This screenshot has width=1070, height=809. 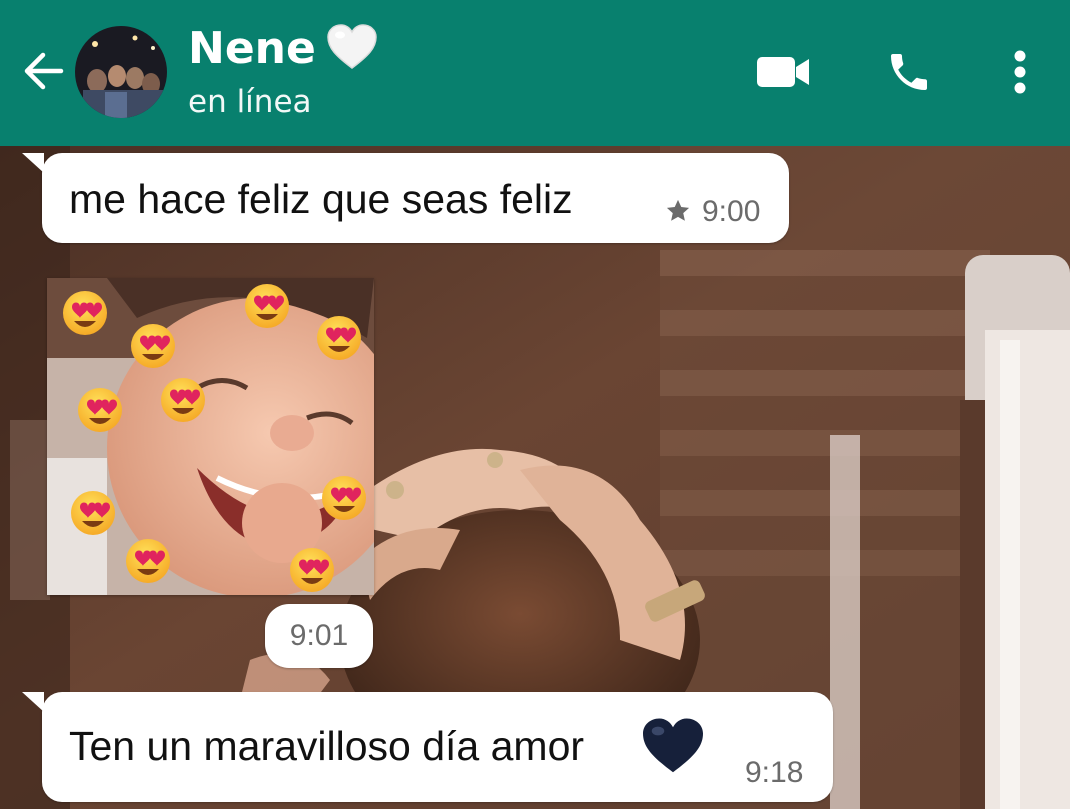 I want to click on back-button, so click(x=43, y=73).